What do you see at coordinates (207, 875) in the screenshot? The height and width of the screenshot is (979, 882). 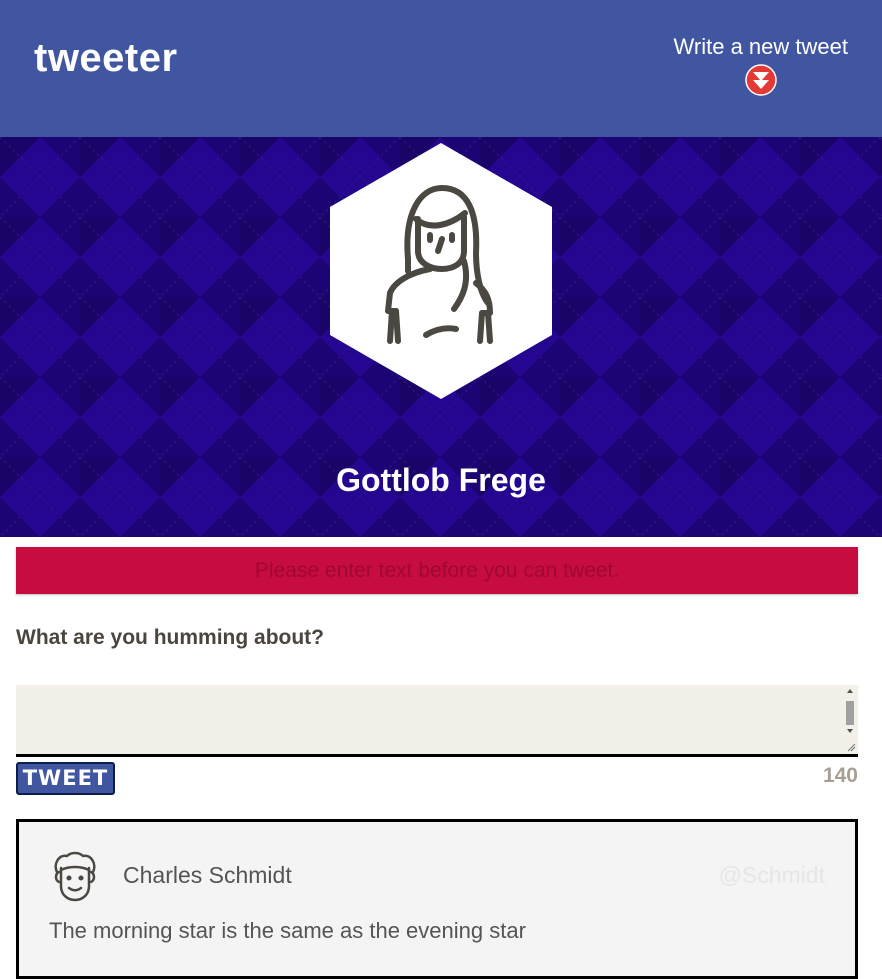 I see `tweet-author-name: Charles Schmidt` at bounding box center [207, 875].